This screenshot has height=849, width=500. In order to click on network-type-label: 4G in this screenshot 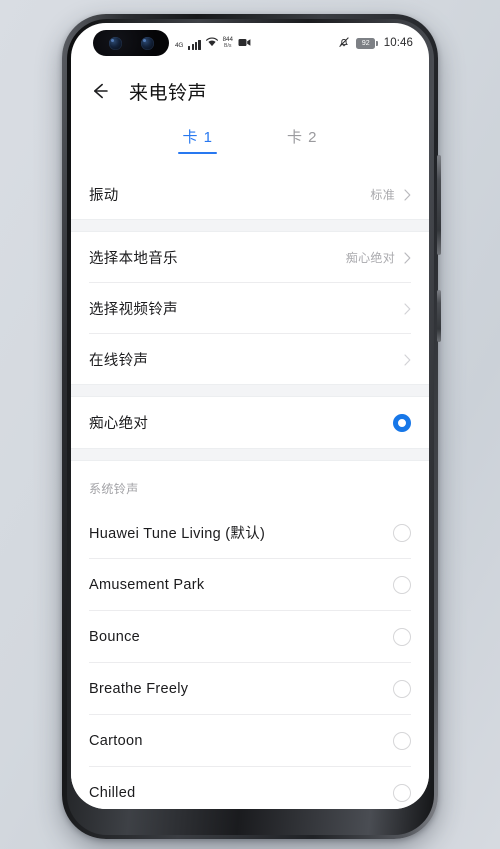, I will do `click(179, 45)`.